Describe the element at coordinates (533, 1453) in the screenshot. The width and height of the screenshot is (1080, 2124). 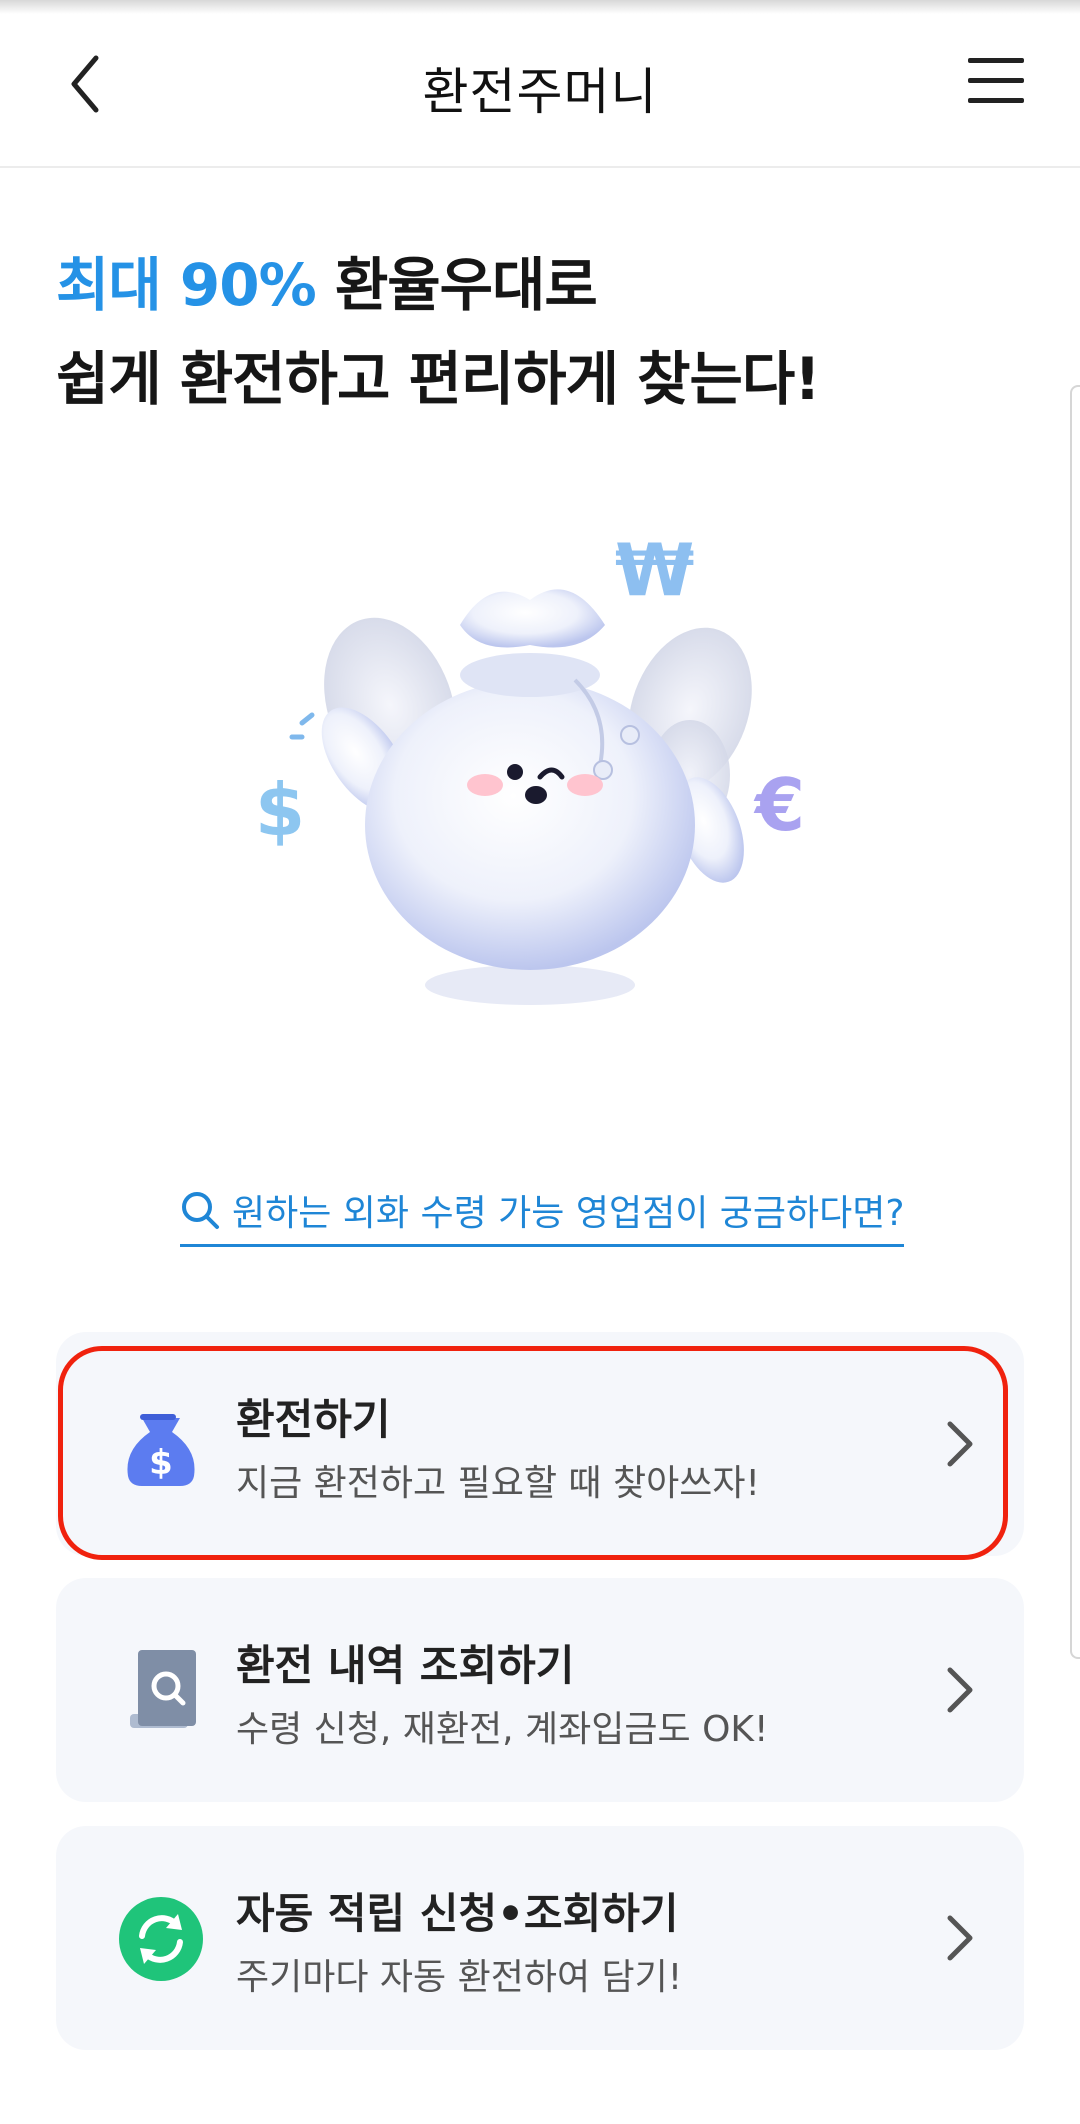
I see `highlight-box` at that location.